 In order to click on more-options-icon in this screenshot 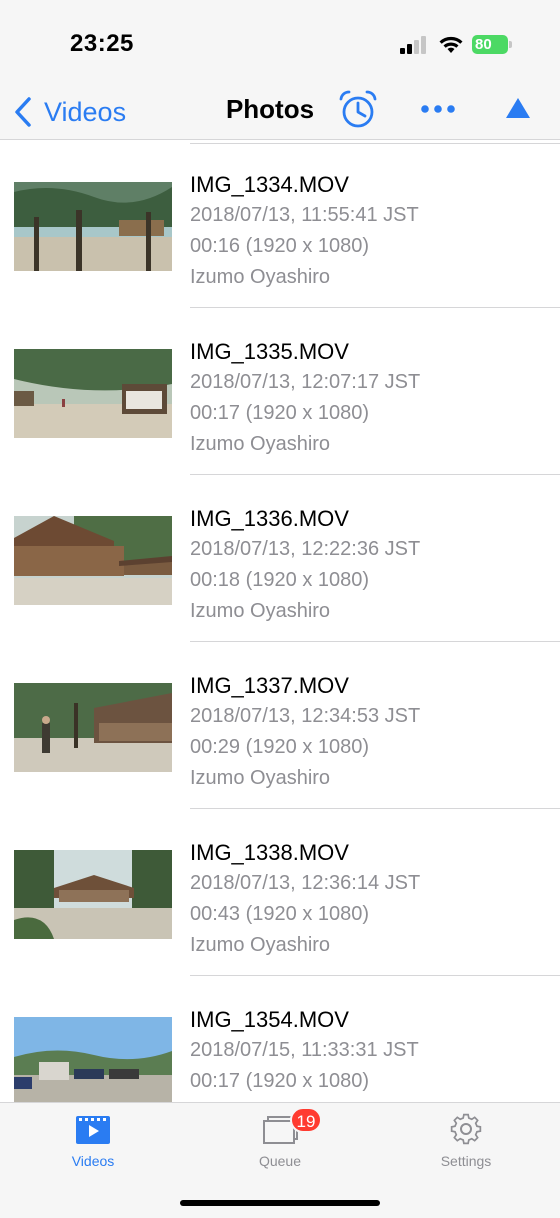, I will do `click(438, 109)`.